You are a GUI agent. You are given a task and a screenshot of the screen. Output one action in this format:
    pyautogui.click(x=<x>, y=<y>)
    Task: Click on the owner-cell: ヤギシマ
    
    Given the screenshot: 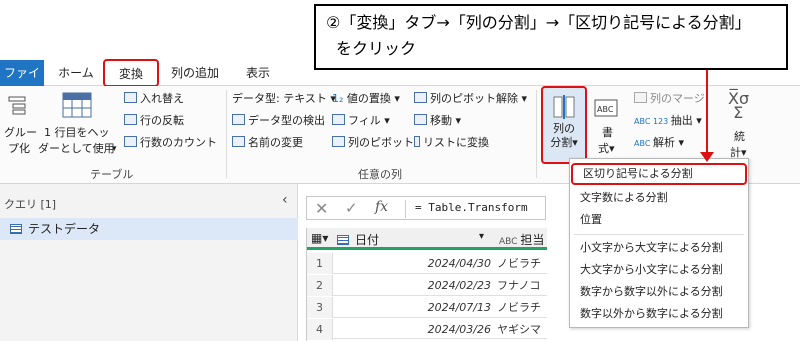 What is the action you would take?
    pyautogui.click(x=522, y=329)
    